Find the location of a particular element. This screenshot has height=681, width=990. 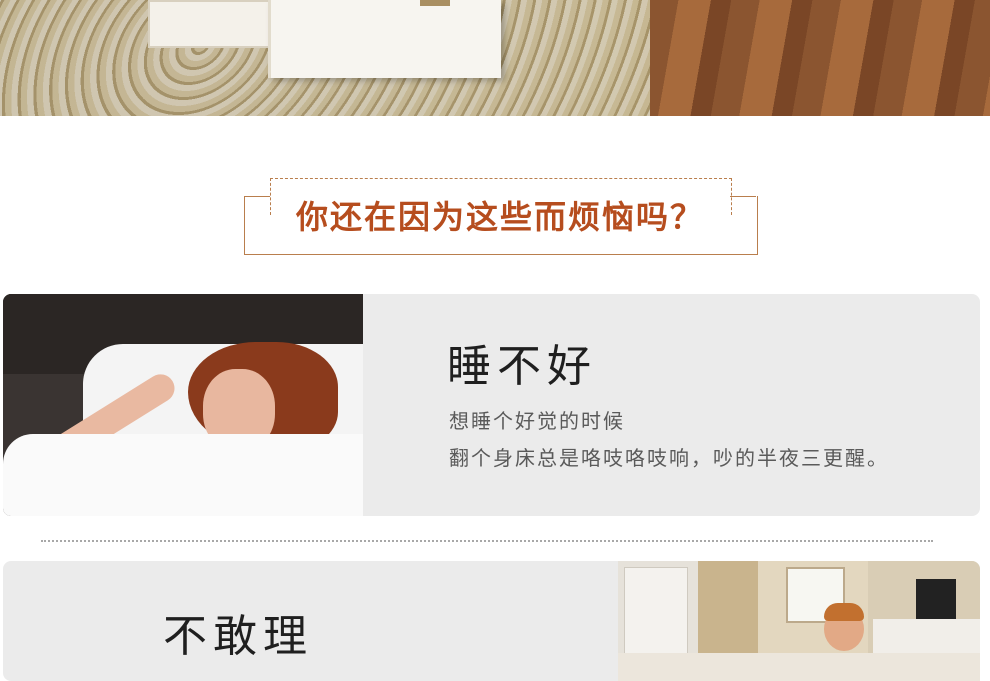

bed-frame is located at coordinates (384, 39).